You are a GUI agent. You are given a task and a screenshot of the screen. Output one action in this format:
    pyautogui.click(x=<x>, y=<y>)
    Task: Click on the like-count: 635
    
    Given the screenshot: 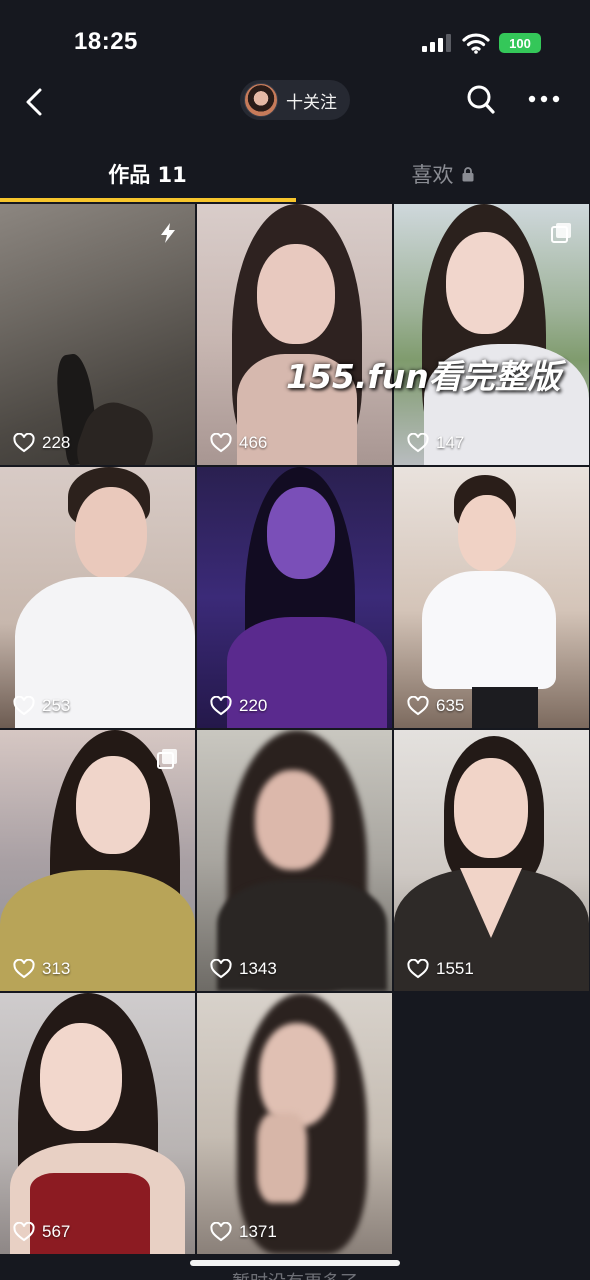 What is the action you would take?
    pyautogui.click(x=435, y=706)
    